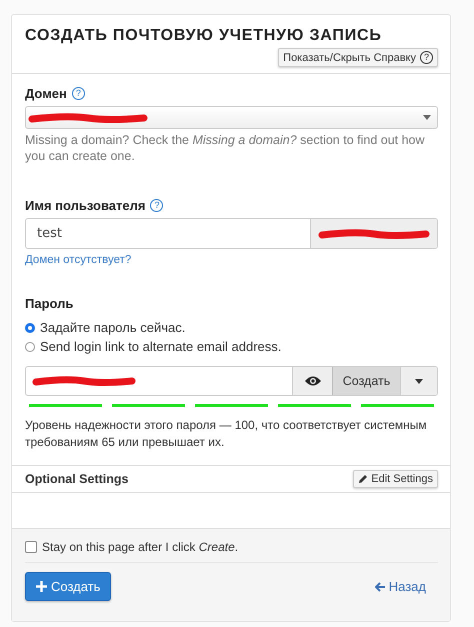 The height and width of the screenshot is (627, 474). What do you see at coordinates (46, 93) in the screenshot?
I see `field-label: Домен` at bounding box center [46, 93].